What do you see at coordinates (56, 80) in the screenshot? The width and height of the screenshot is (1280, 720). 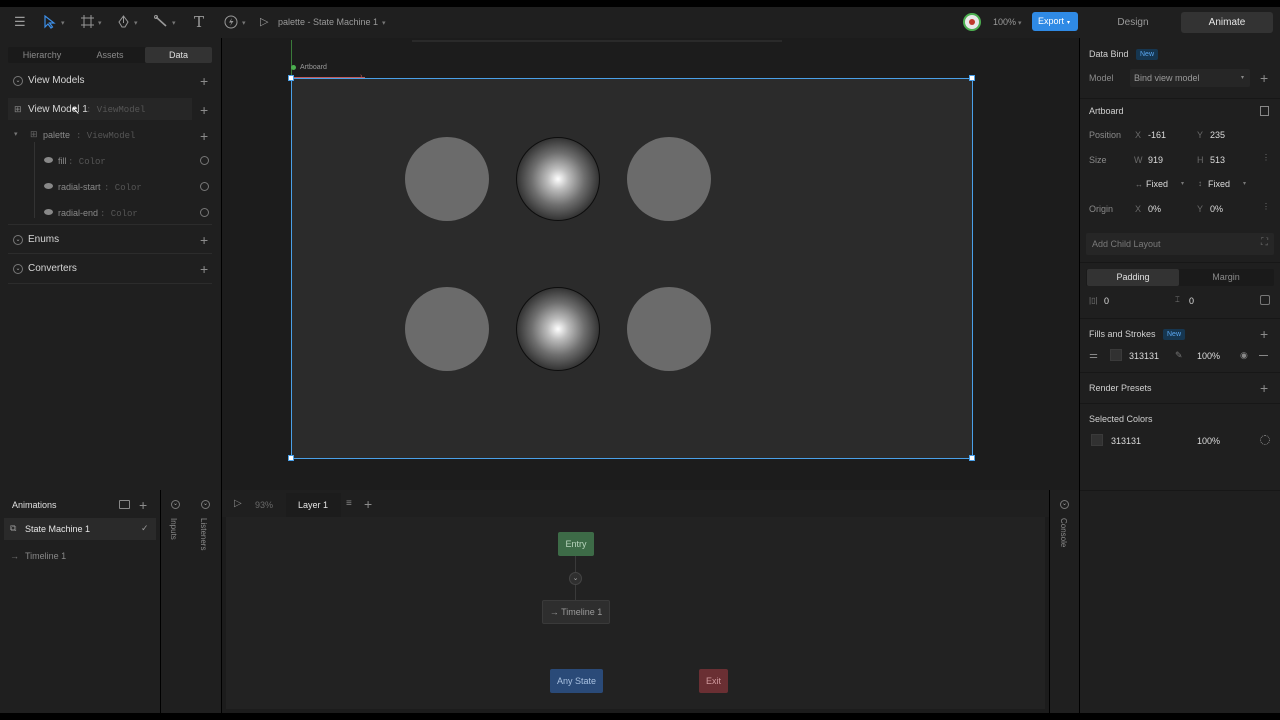 I see `view-models-section: View Models` at bounding box center [56, 80].